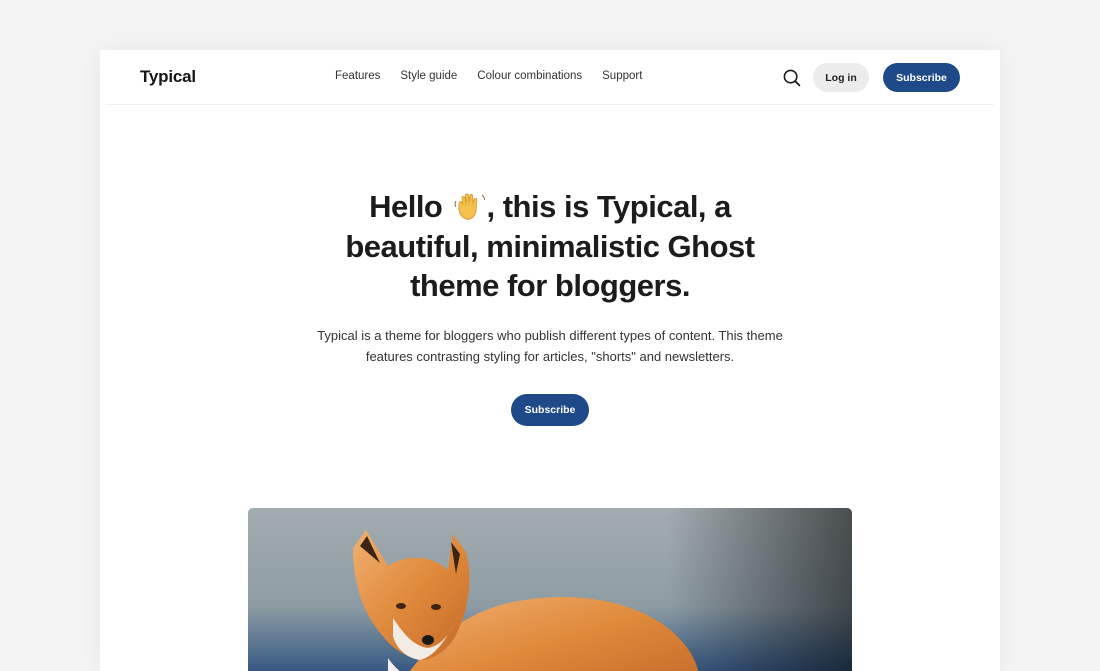 This screenshot has width=1100, height=671. I want to click on nav-item-support: Support, so click(622, 78).